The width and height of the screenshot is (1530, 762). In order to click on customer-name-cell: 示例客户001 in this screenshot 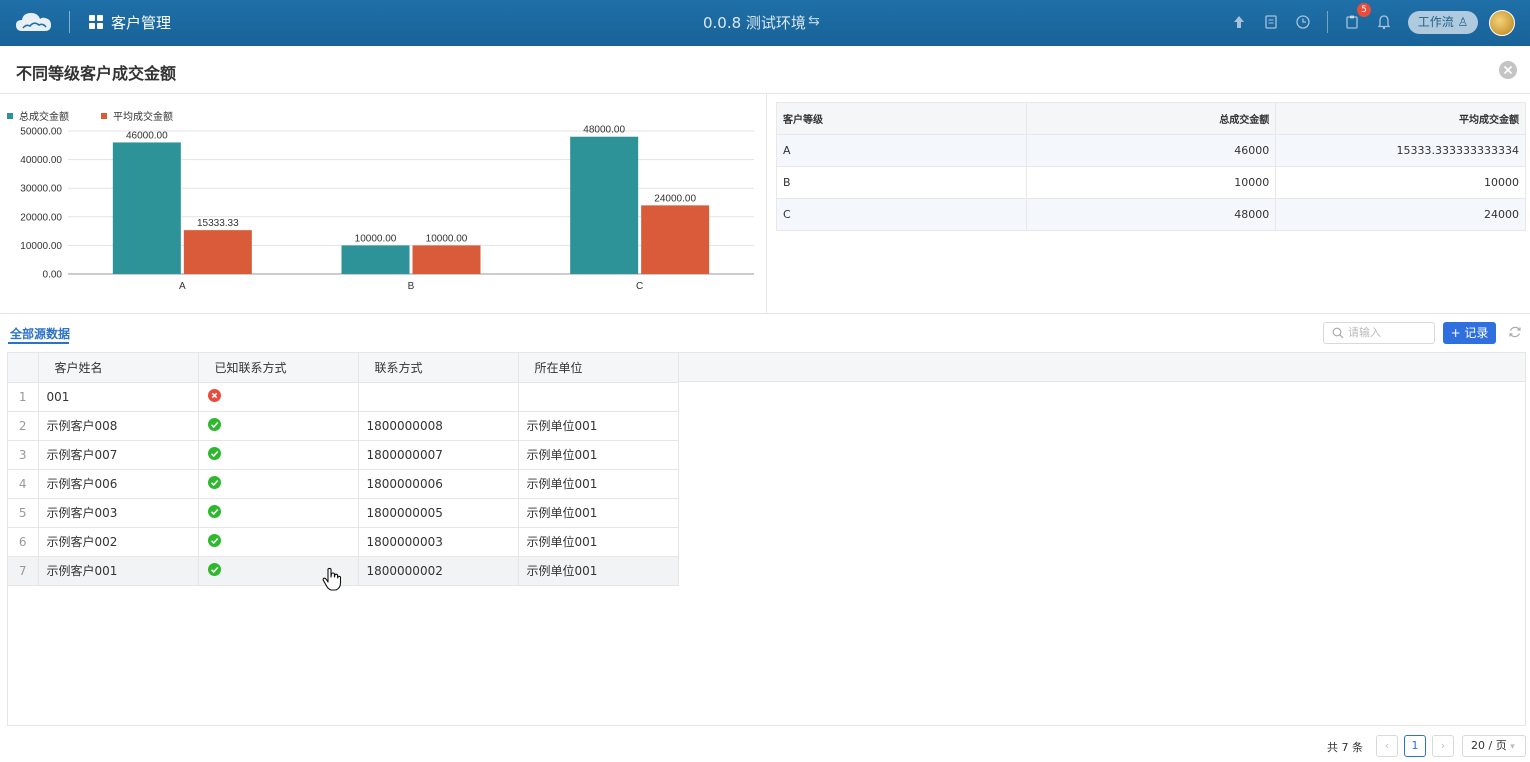, I will do `click(118, 571)`.